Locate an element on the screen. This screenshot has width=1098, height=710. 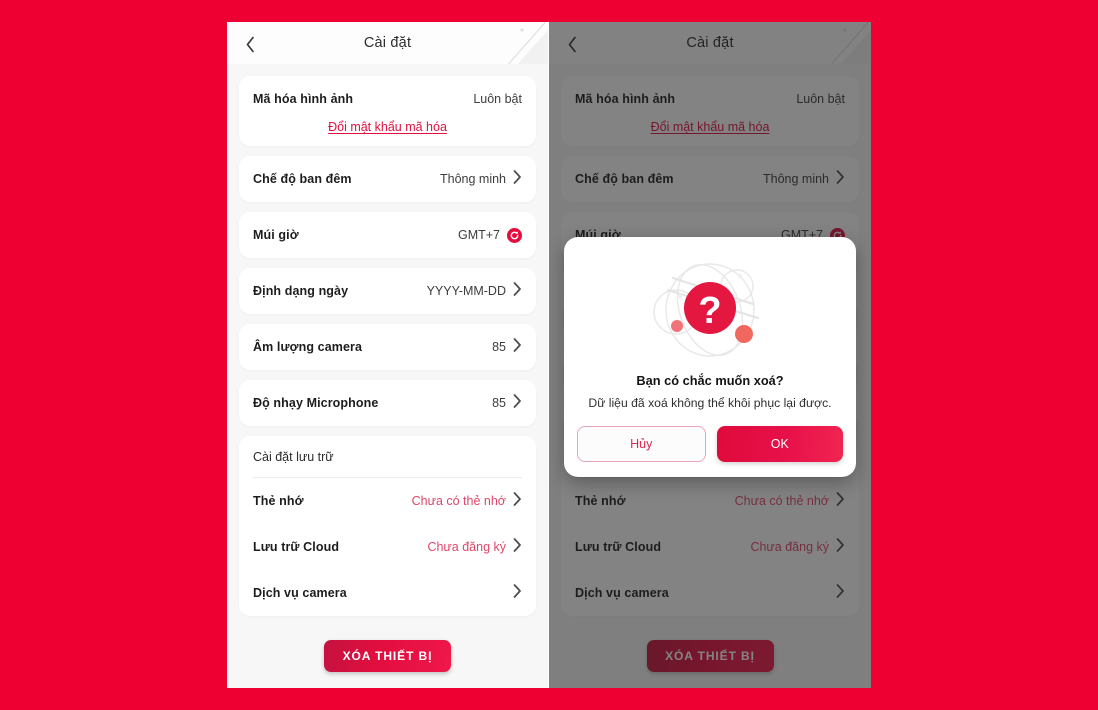
row-label: Định dạng ngày is located at coordinates (301, 291).